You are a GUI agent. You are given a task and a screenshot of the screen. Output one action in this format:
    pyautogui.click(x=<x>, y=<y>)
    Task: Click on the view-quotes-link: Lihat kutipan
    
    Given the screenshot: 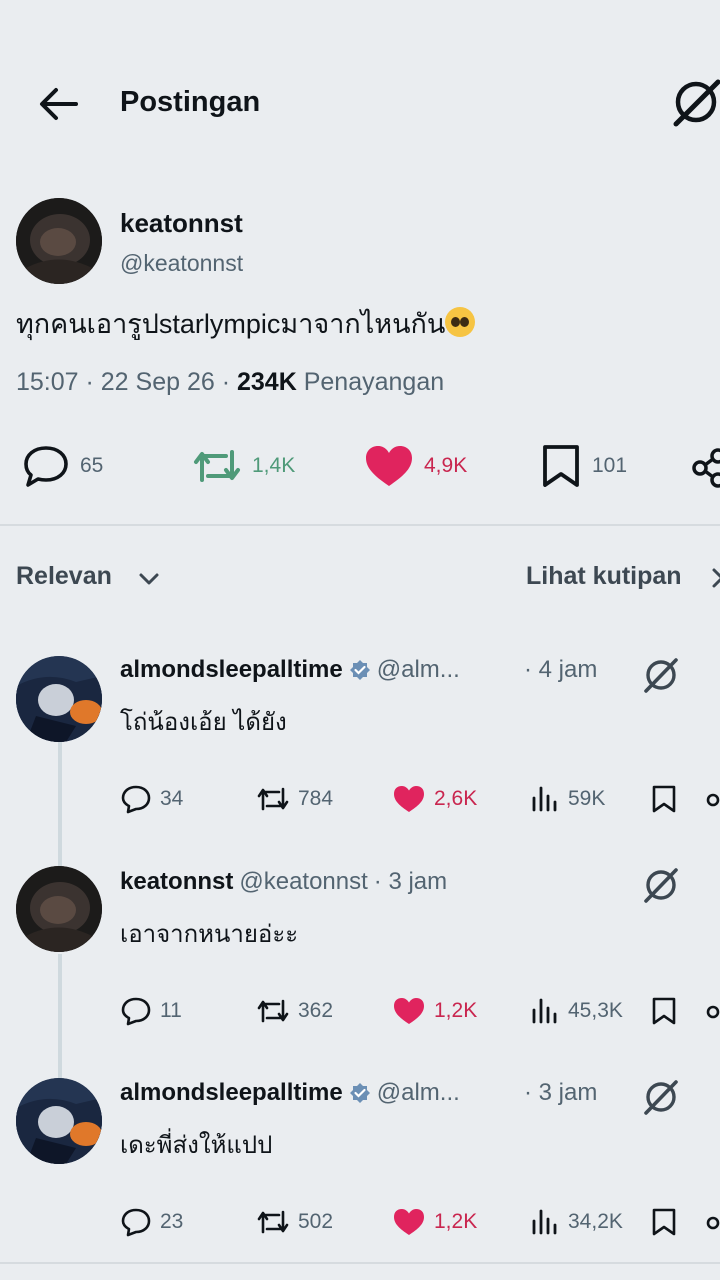 What is the action you would take?
    pyautogui.click(x=604, y=576)
    